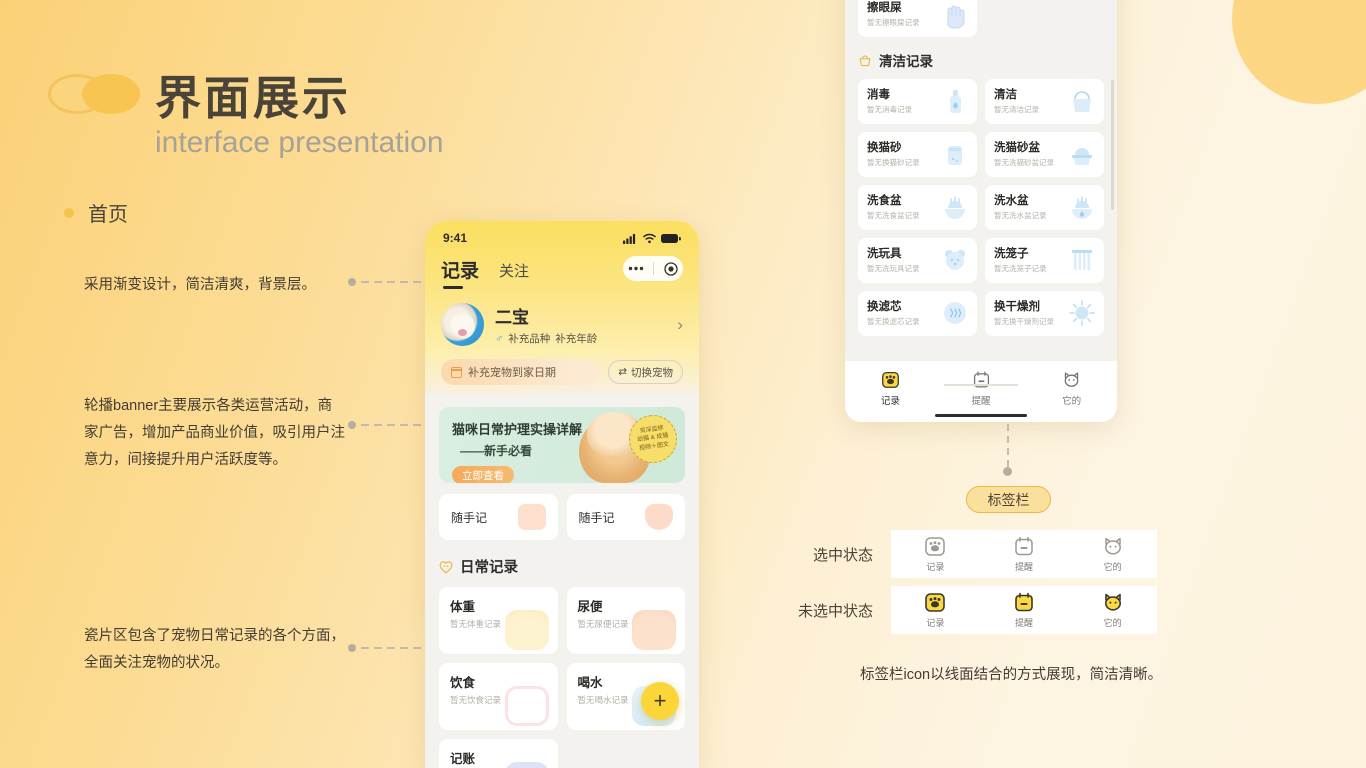  I want to click on spec-outline-item-mine: 它的, so click(1112, 554).